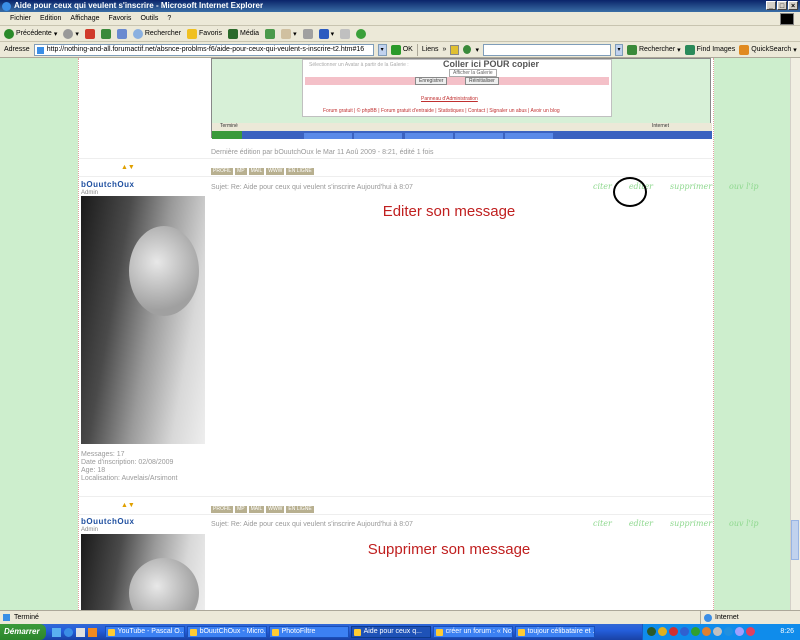 The height and width of the screenshot is (640, 800). Describe the element at coordinates (449, 99) in the screenshot. I see `admin-panel-link: Panneau d'Administration` at that location.